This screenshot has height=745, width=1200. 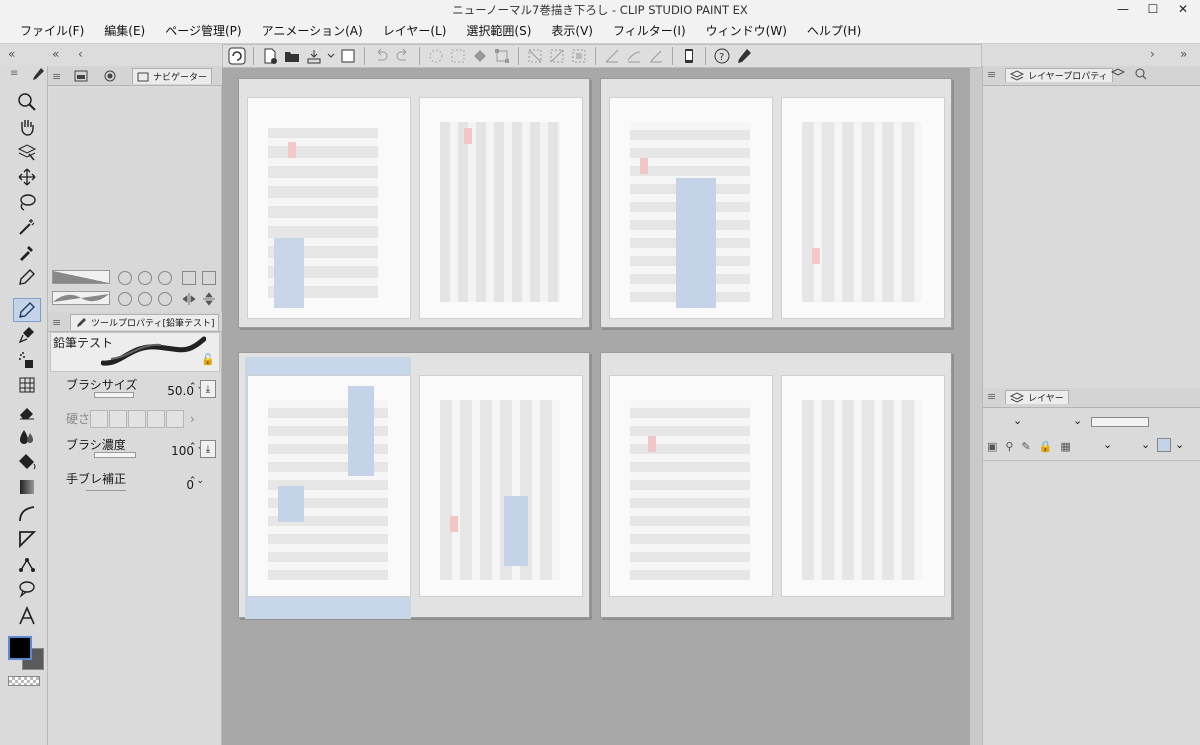 What do you see at coordinates (196, 481) in the screenshot?
I see `stepper-icon: ⌃⌄` at bounding box center [196, 481].